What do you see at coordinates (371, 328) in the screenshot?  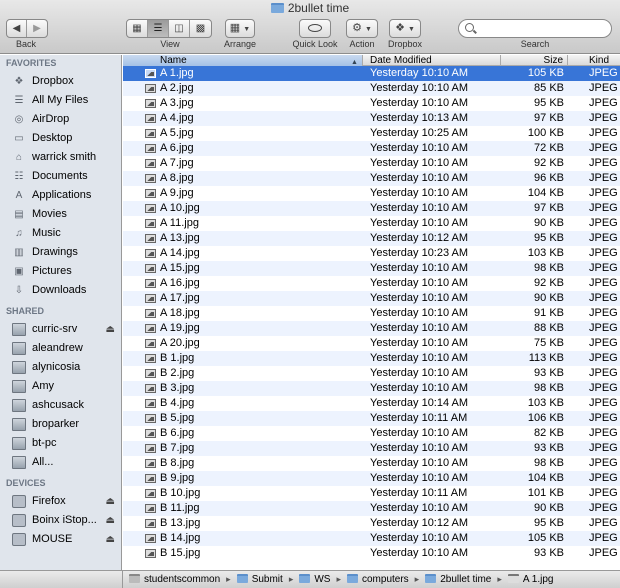 I see `file-row: A 19.jpg Yesterday 10:10 AM 88 KB JPEG` at bounding box center [371, 328].